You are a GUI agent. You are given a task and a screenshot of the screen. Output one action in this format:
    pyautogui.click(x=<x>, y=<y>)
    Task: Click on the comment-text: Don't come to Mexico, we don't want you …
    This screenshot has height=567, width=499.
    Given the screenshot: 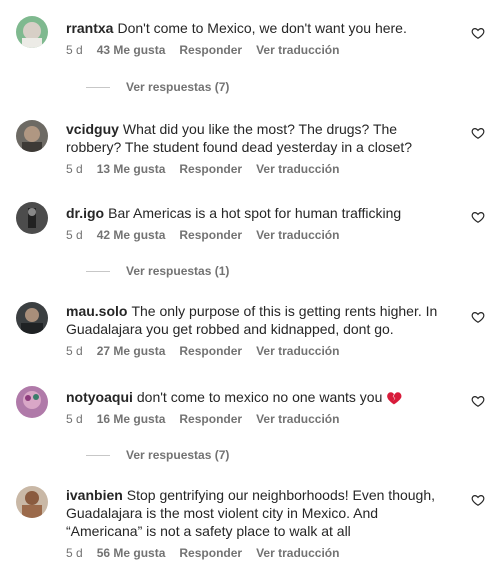 What is the action you would take?
    pyautogui.click(x=262, y=28)
    